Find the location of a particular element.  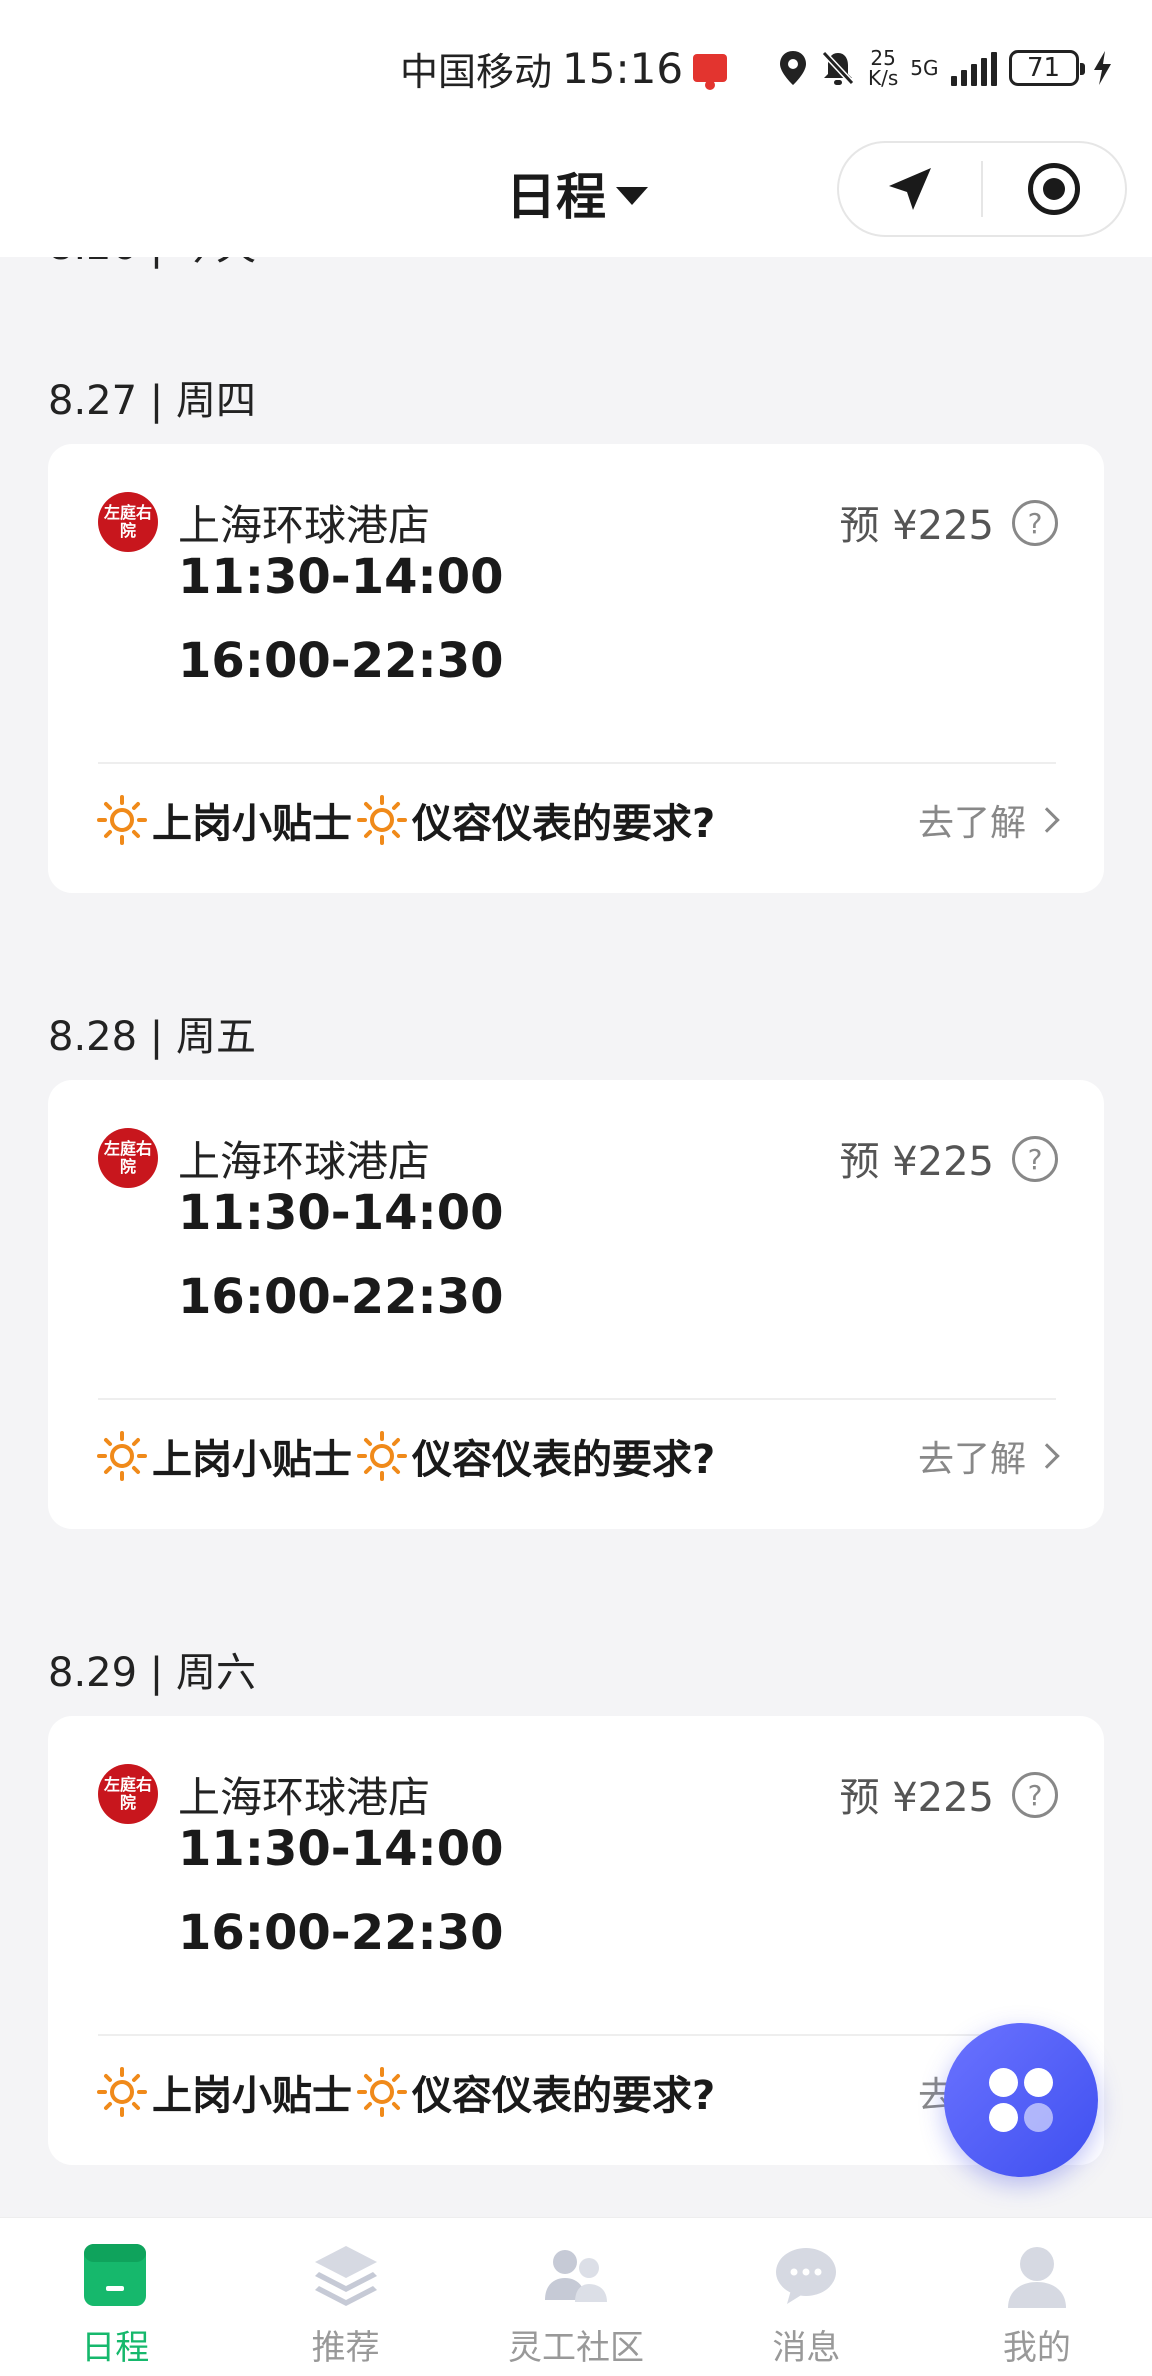

date-label: 8.29 | 周六 is located at coordinates (152, 1673).